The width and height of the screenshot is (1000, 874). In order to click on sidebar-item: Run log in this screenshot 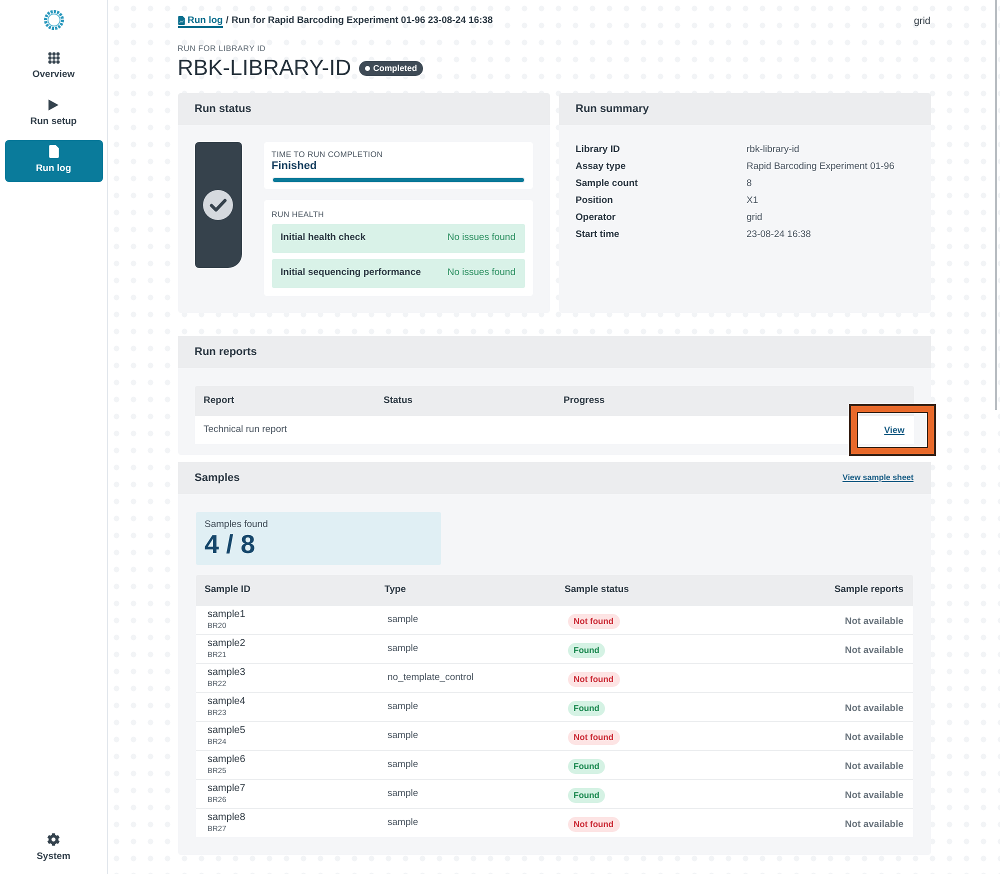, I will do `click(53, 161)`.